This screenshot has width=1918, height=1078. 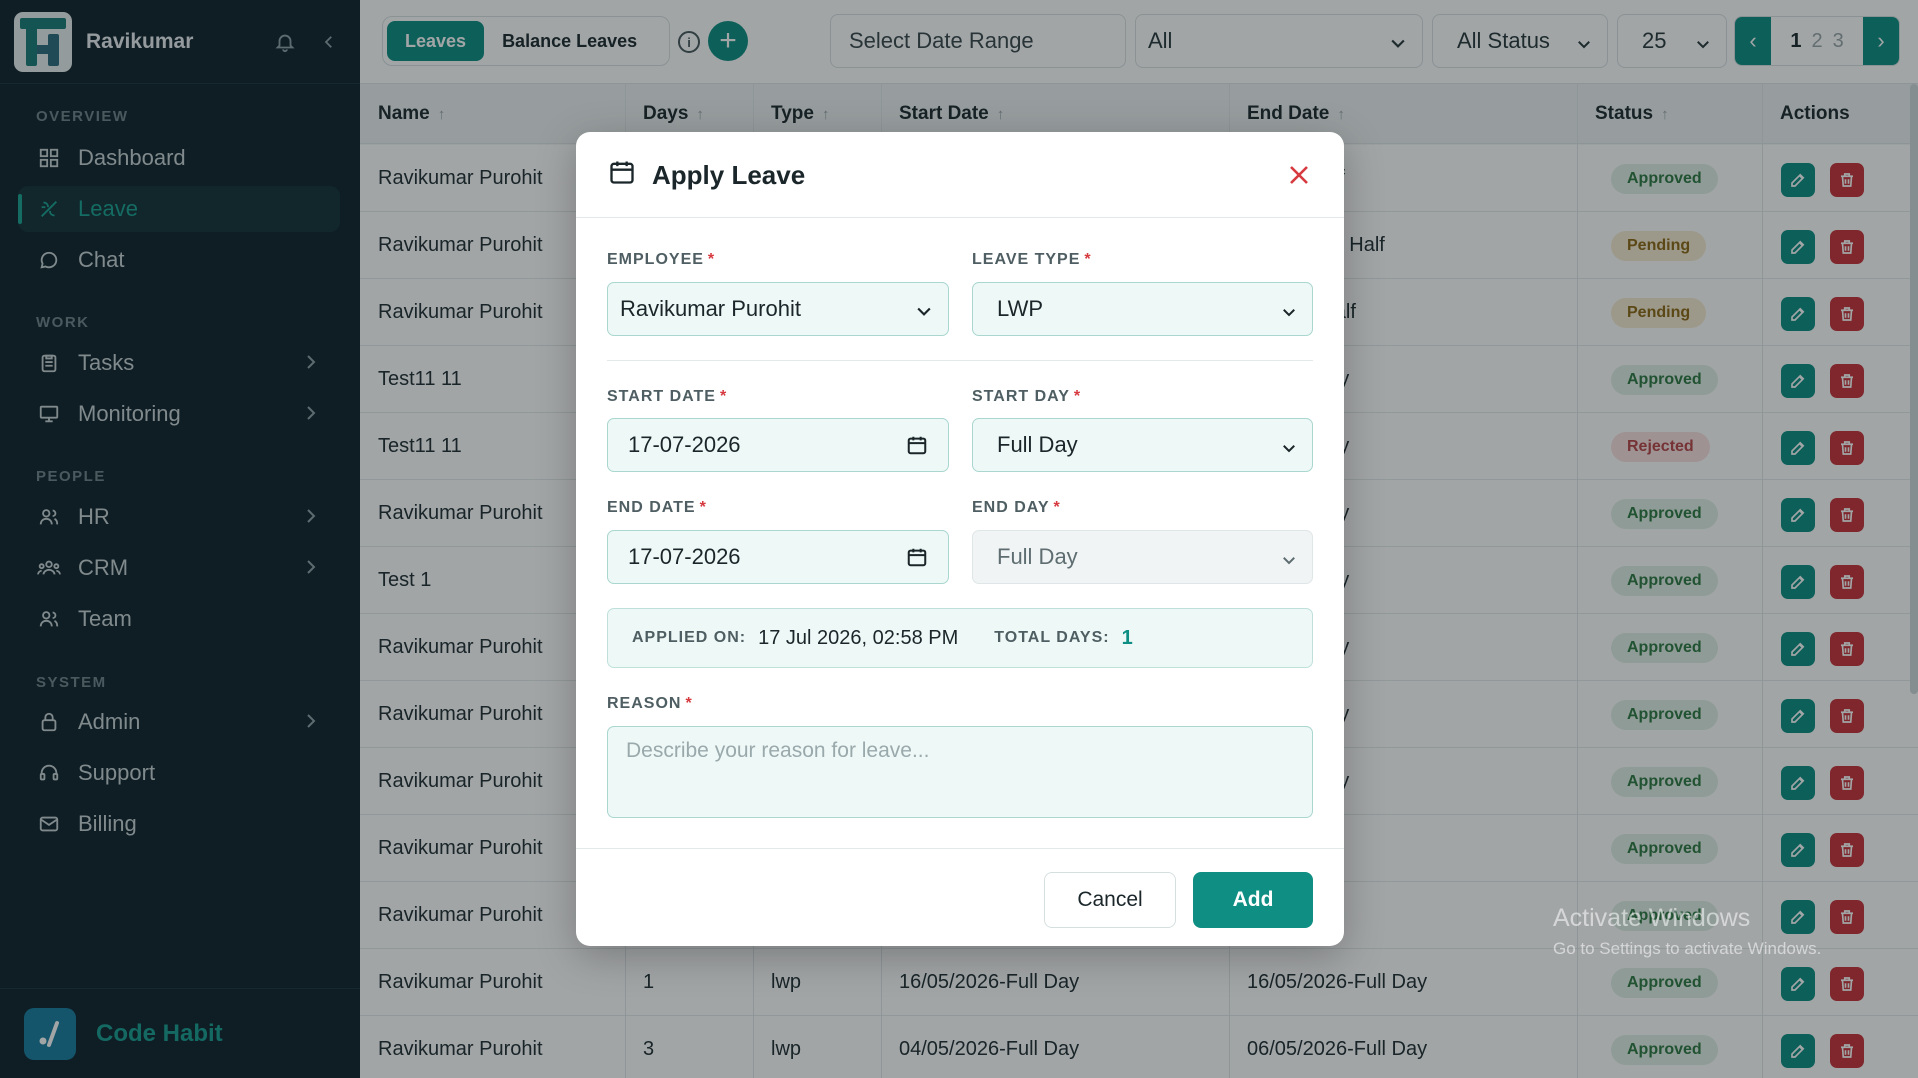 What do you see at coordinates (1110, 900) in the screenshot?
I see `cancel-button: Cancel` at bounding box center [1110, 900].